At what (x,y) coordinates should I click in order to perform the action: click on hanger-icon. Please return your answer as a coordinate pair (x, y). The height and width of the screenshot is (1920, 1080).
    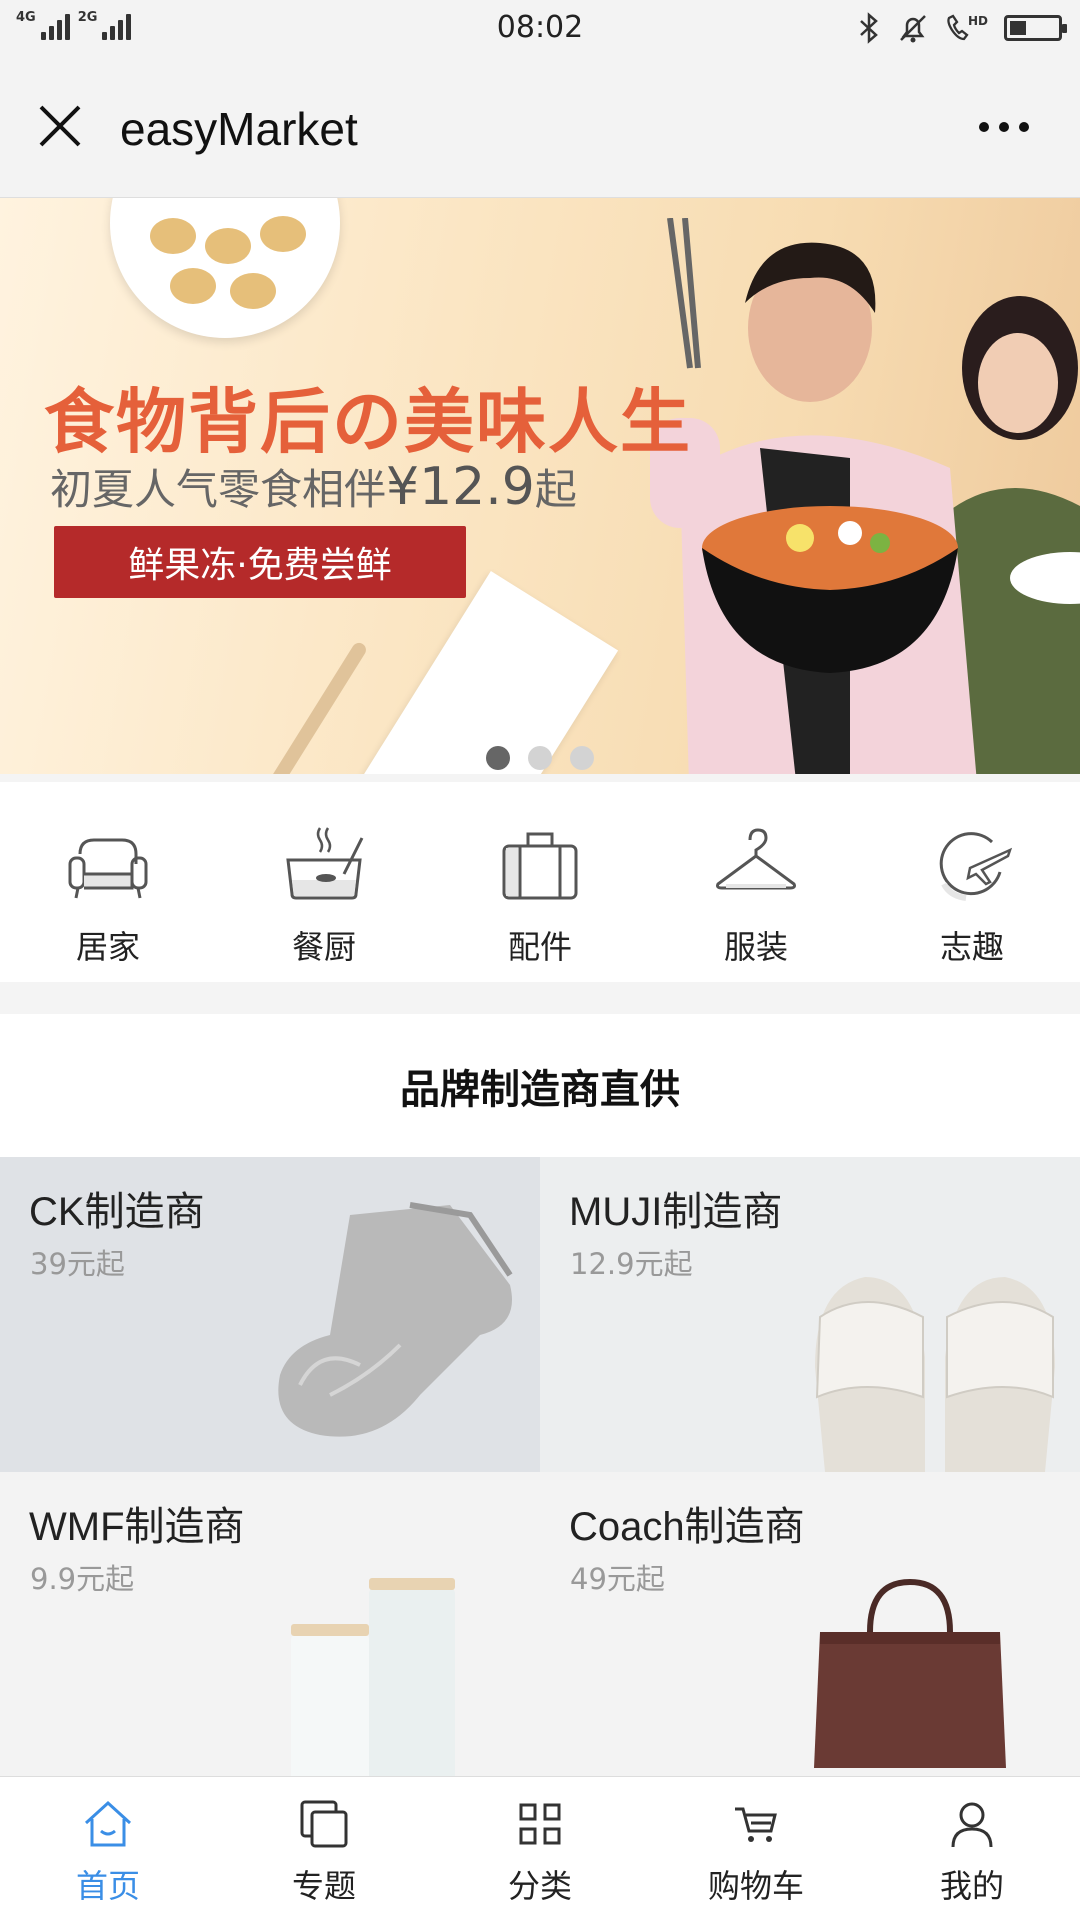
    Looking at the image, I should click on (756, 859).